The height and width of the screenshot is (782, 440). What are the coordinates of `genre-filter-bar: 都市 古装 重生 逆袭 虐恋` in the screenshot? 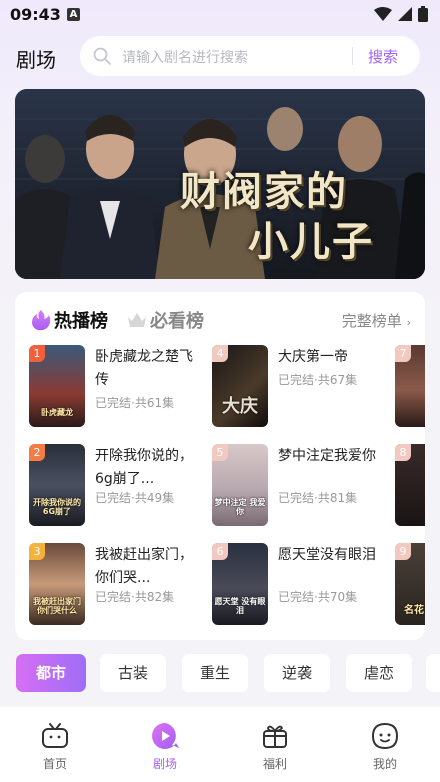 It's located at (228, 673).